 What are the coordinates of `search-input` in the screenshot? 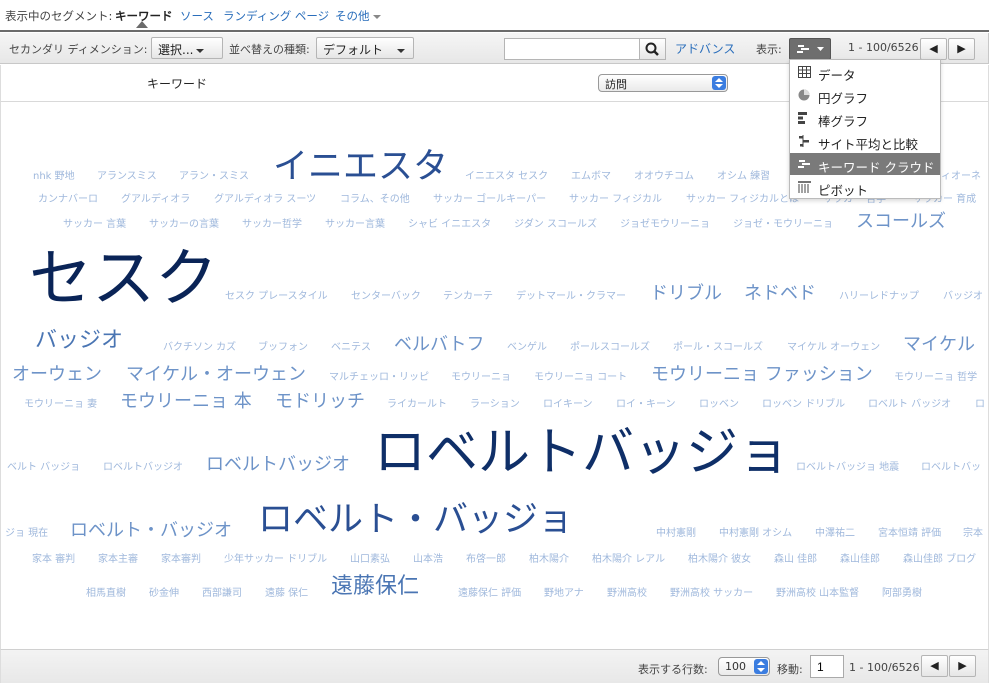 It's located at (572, 49).